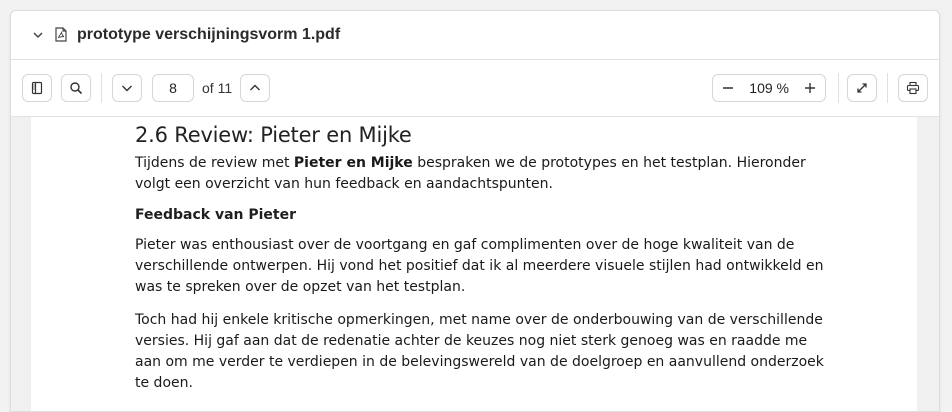  I want to click on file-name: prototype verschijningsvorm 1.pdf, so click(209, 34).